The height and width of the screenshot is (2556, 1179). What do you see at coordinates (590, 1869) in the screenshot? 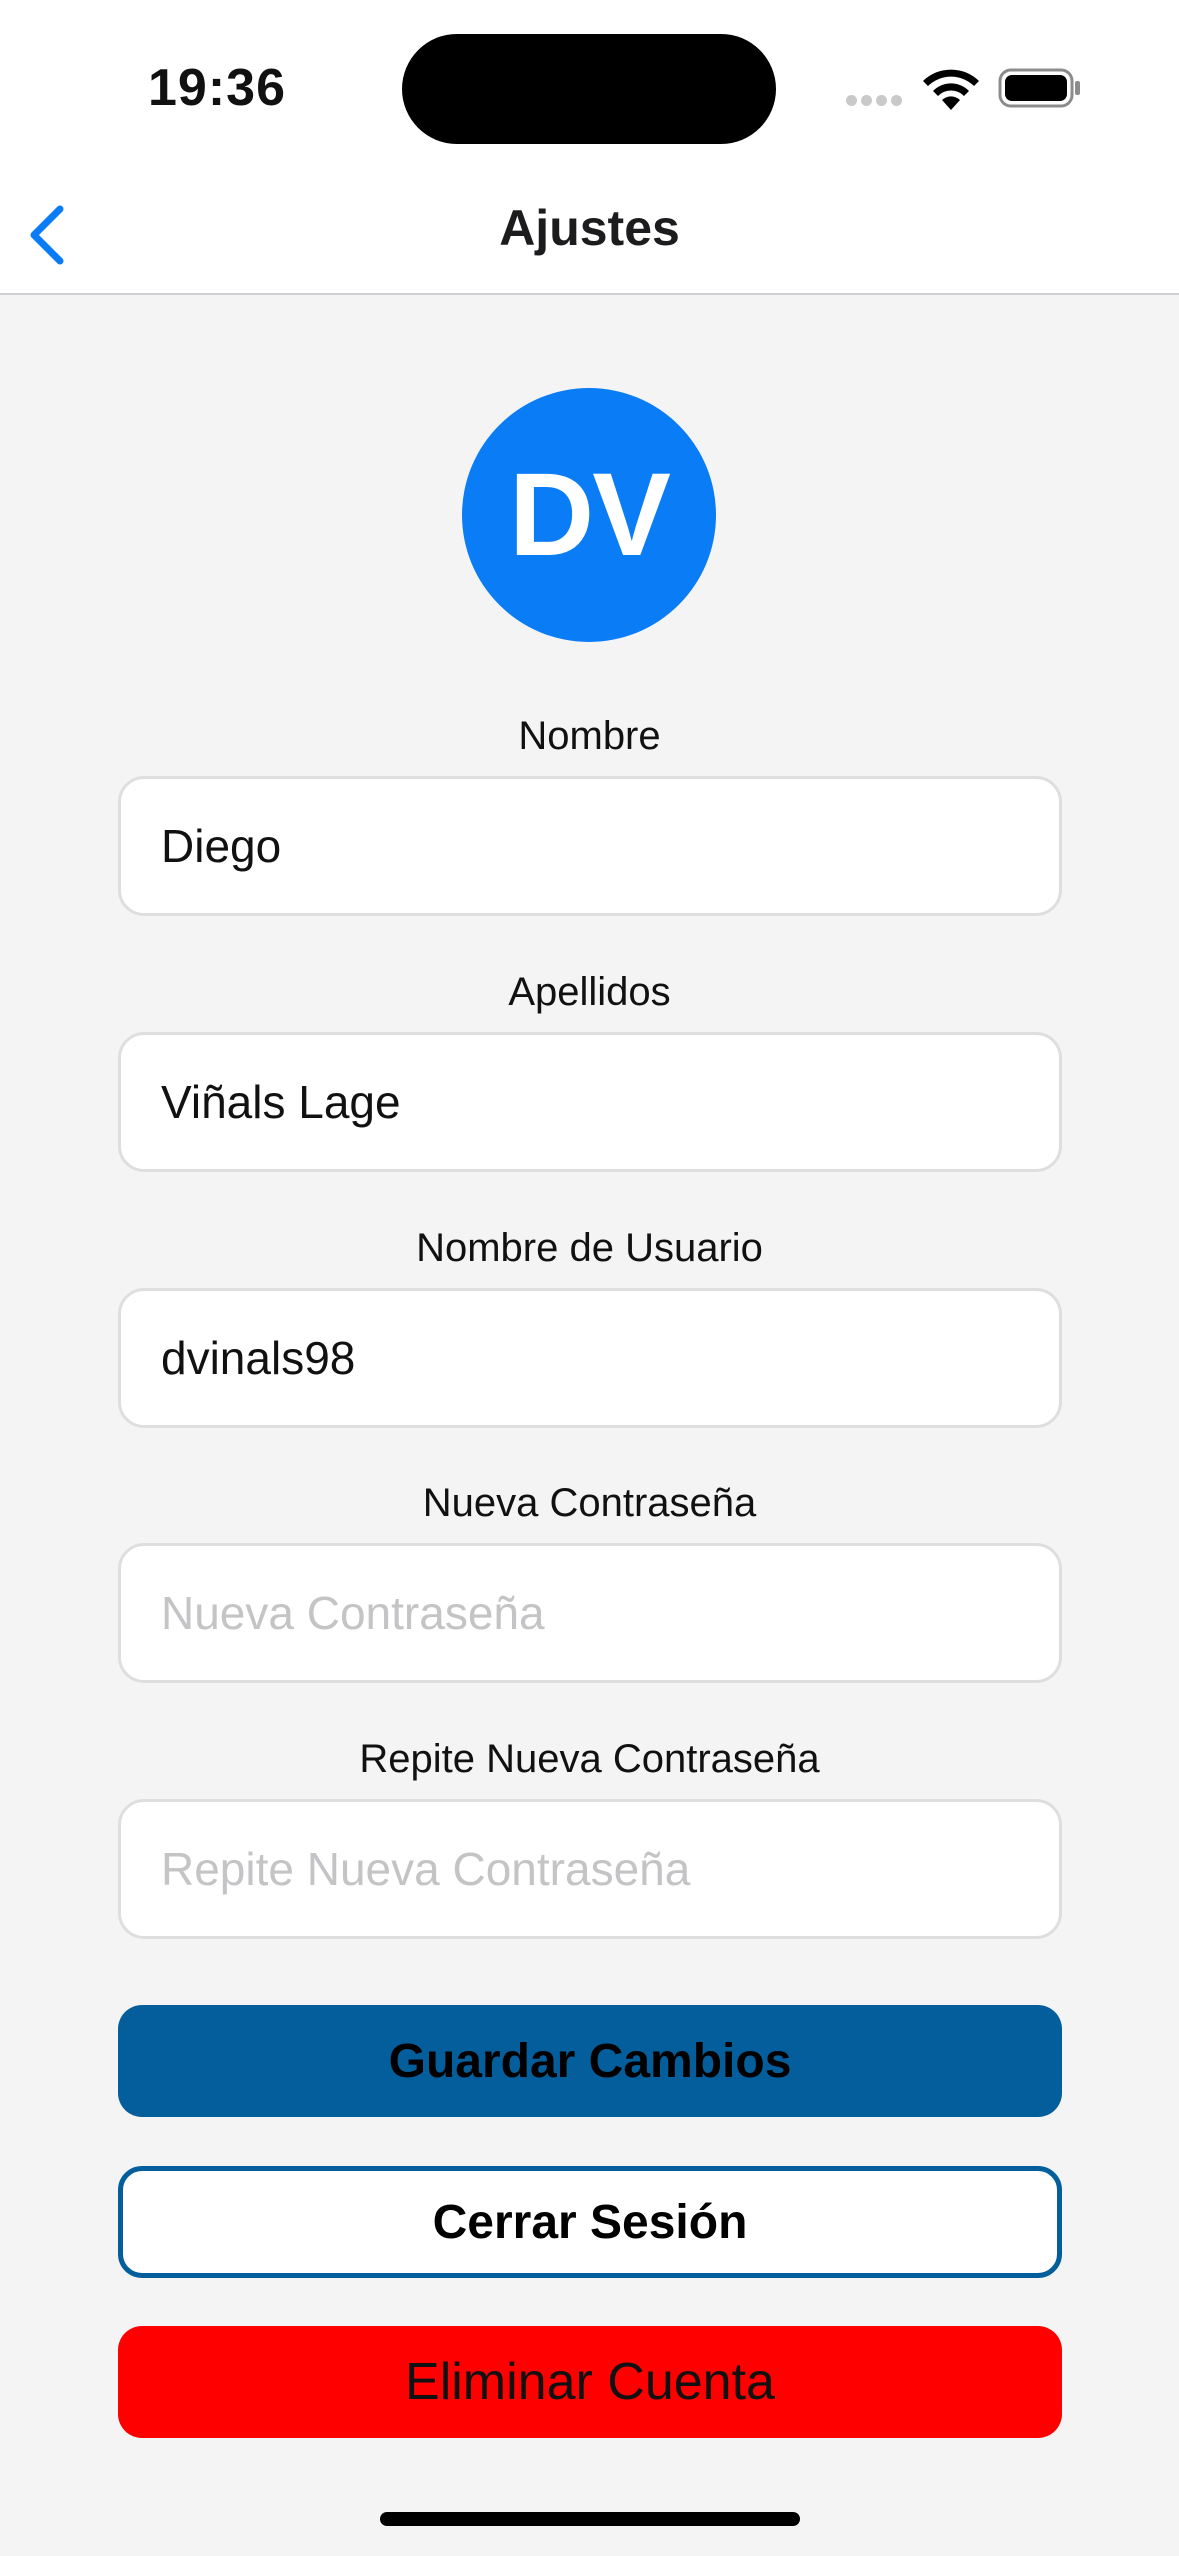
I see `repeat-password-field` at bounding box center [590, 1869].